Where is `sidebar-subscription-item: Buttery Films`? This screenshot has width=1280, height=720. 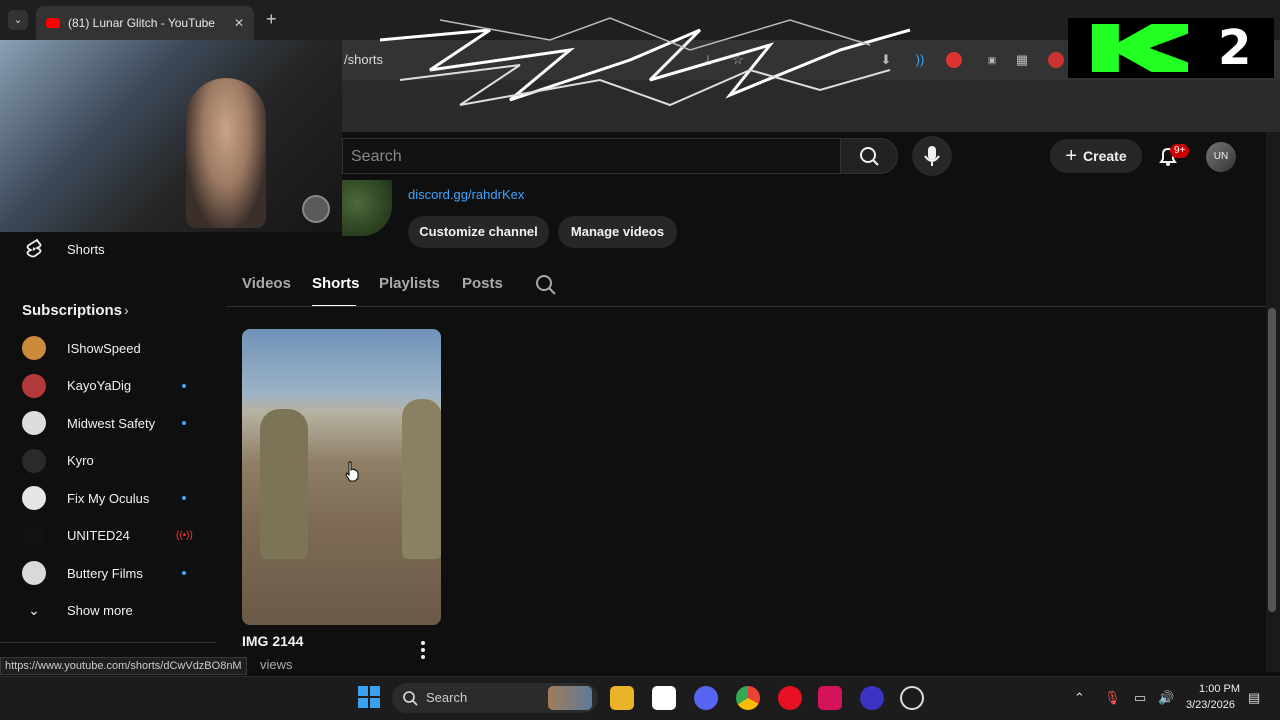 sidebar-subscription-item: Buttery Films is located at coordinates (108, 573).